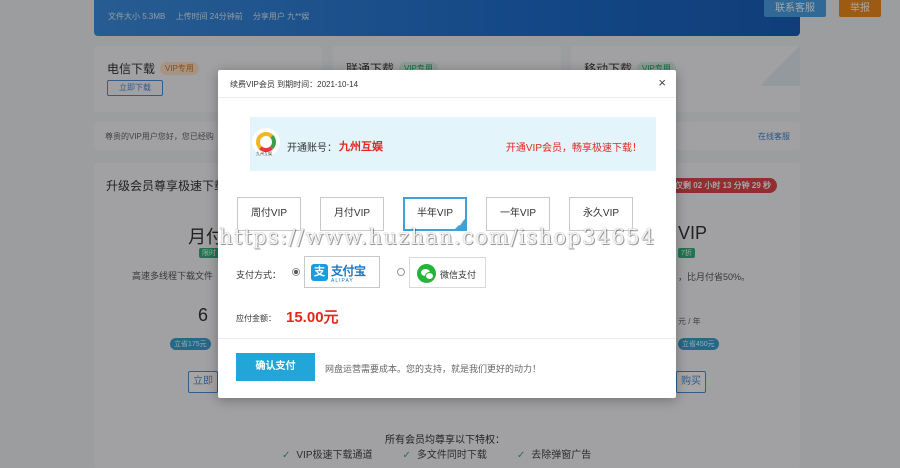 This screenshot has height=468, width=900. I want to click on promo-text: 开通VIP会员，畅享极速下载！, so click(573, 148).